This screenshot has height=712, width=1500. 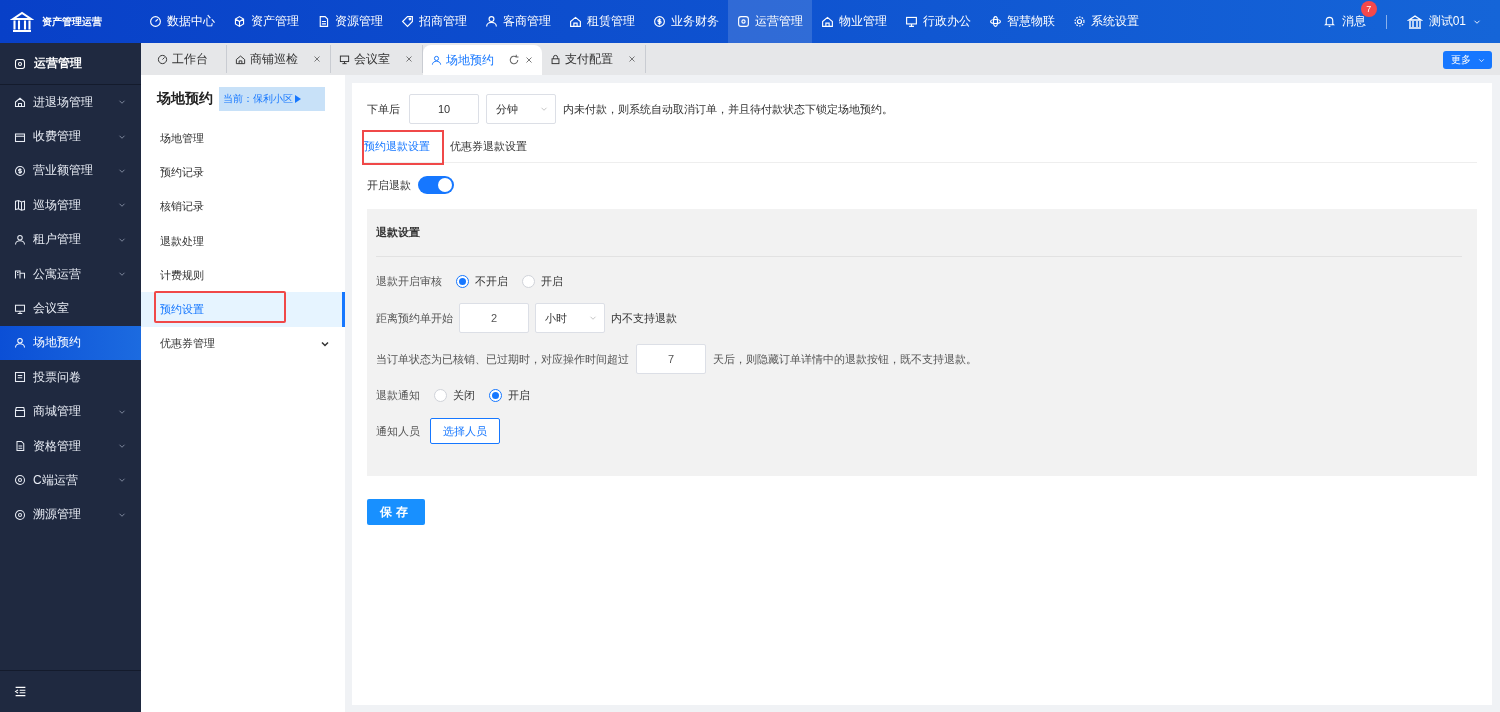 I want to click on timeout-description: 内未付款，则系统自动取消订单，并且待付款状态下锁定场地预约。, so click(x=728, y=109).